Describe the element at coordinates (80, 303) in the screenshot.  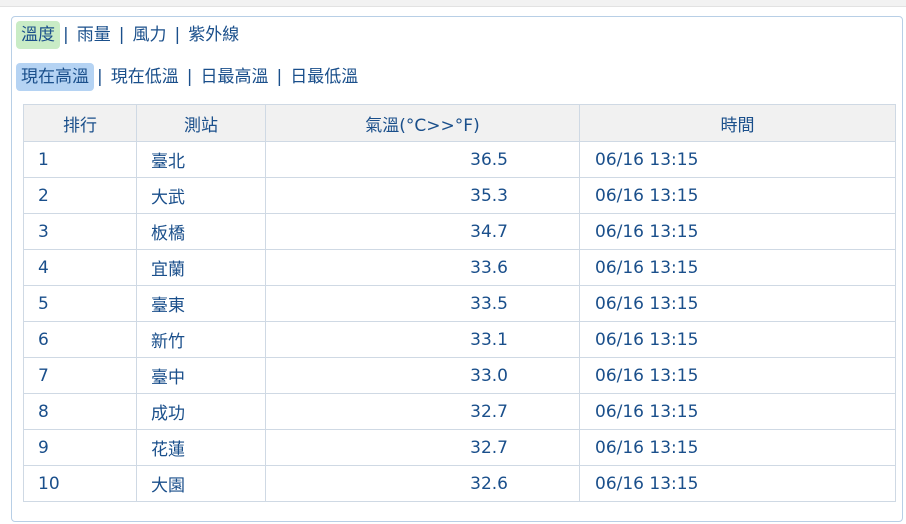
I see `rank-cell: 5` at that location.